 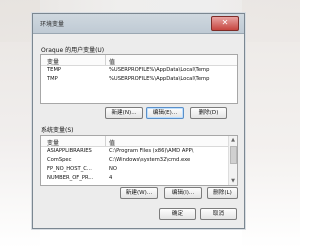 I want to click on ok-button: 确定, so click(x=177, y=214).